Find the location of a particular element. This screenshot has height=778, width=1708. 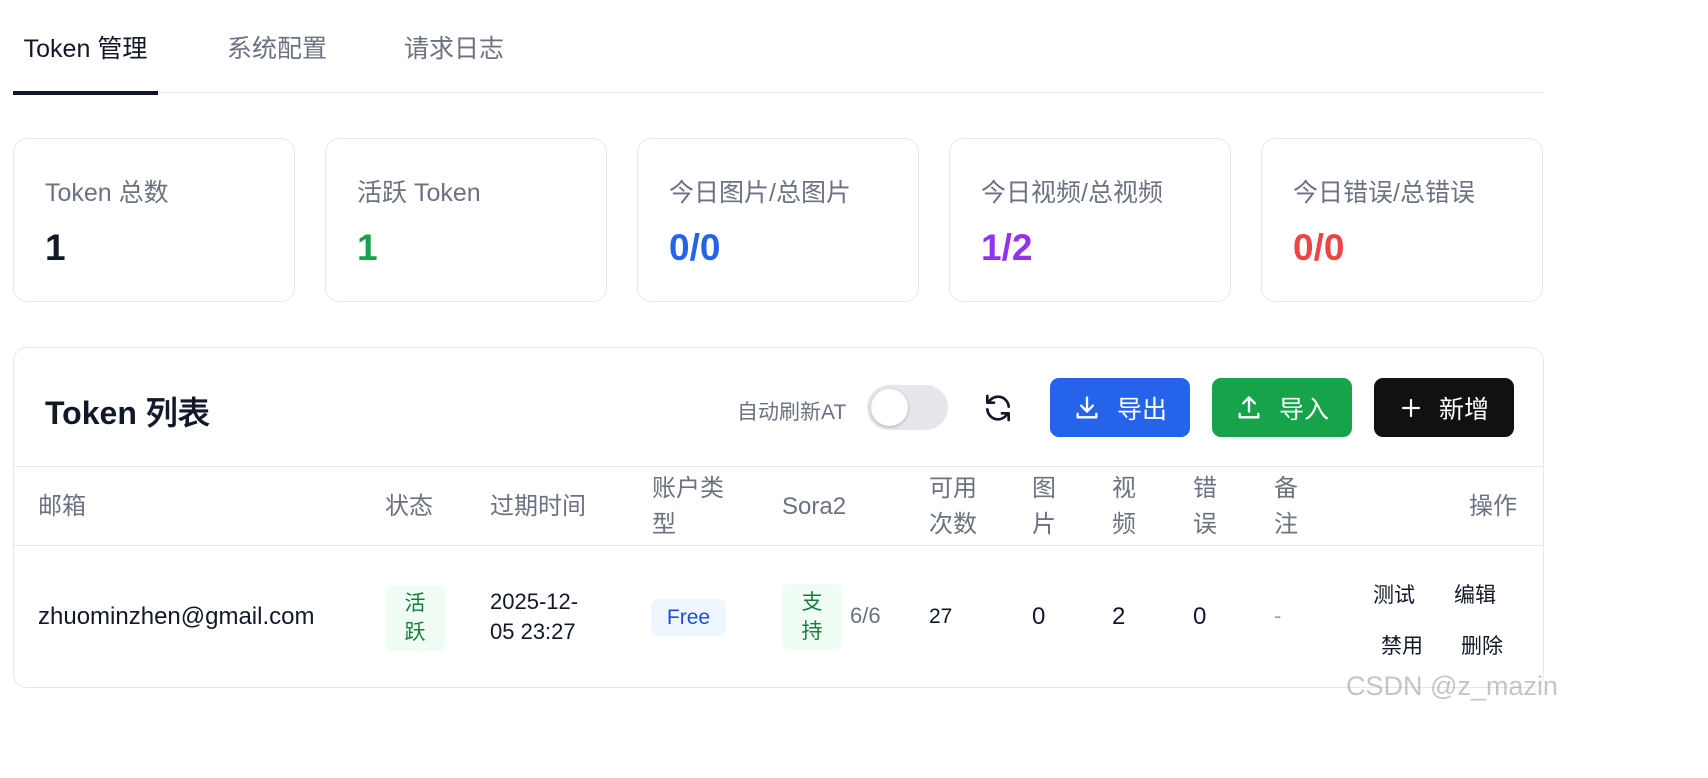

column-header-images: 图 片 is located at coordinates (1044, 507).